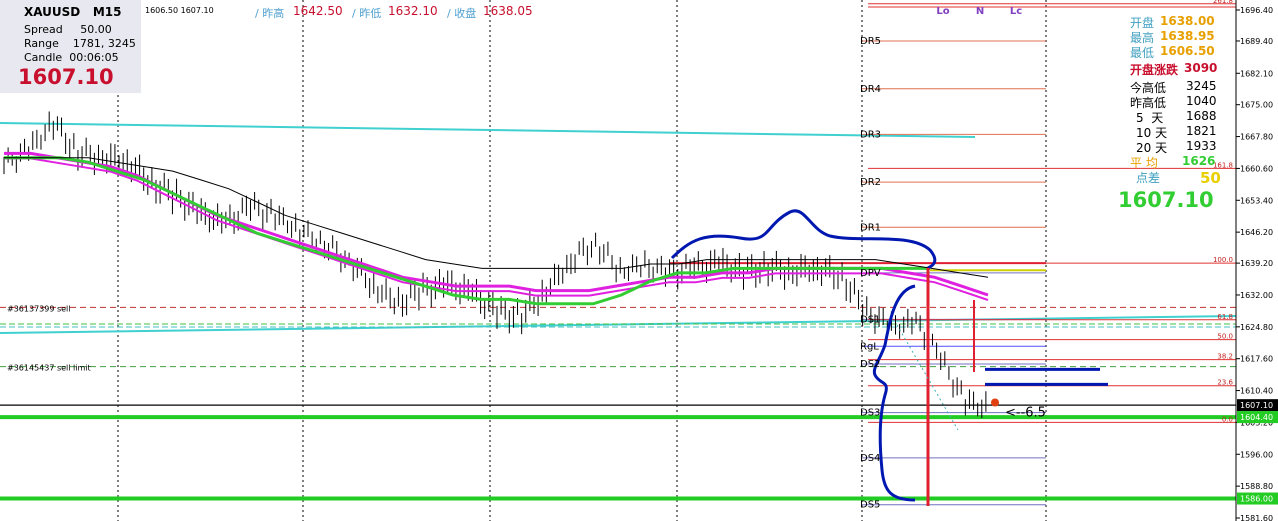 The image size is (1278, 521). Describe the element at coordinates (1256, 517) in the screenshot. I see `price-tick-label: 1581.60` at that location.